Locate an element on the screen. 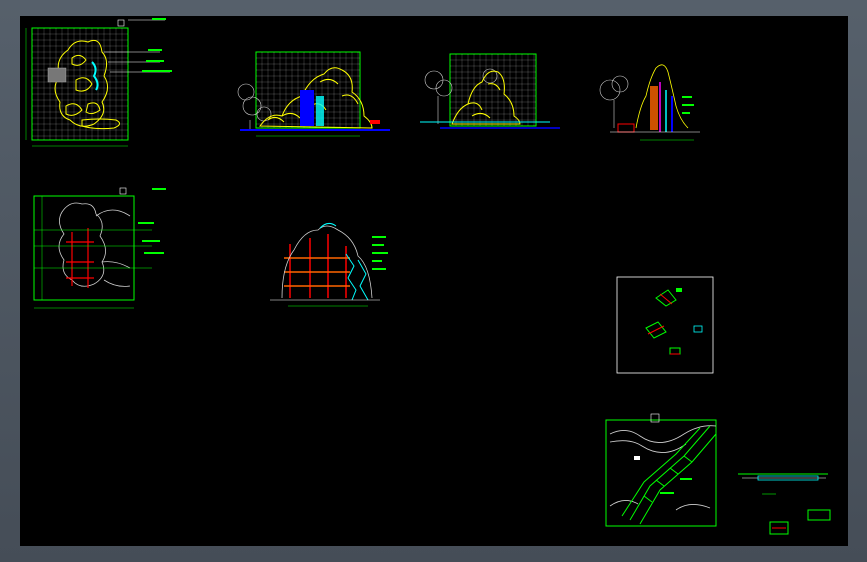 The image size is (867, 562). structure-section is located at coordinates (329, 264).